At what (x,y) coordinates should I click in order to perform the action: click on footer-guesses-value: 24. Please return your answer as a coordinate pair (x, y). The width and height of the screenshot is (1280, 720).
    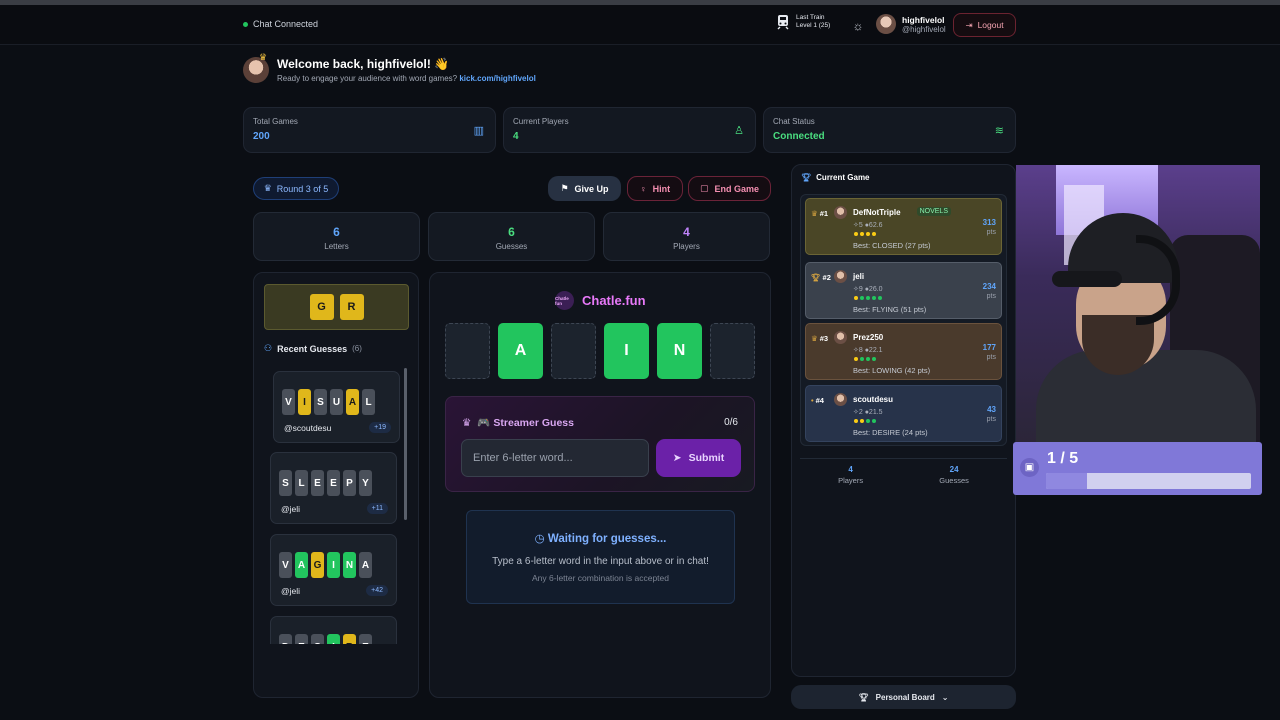
    Looking at the image, I should click on (954, 469).